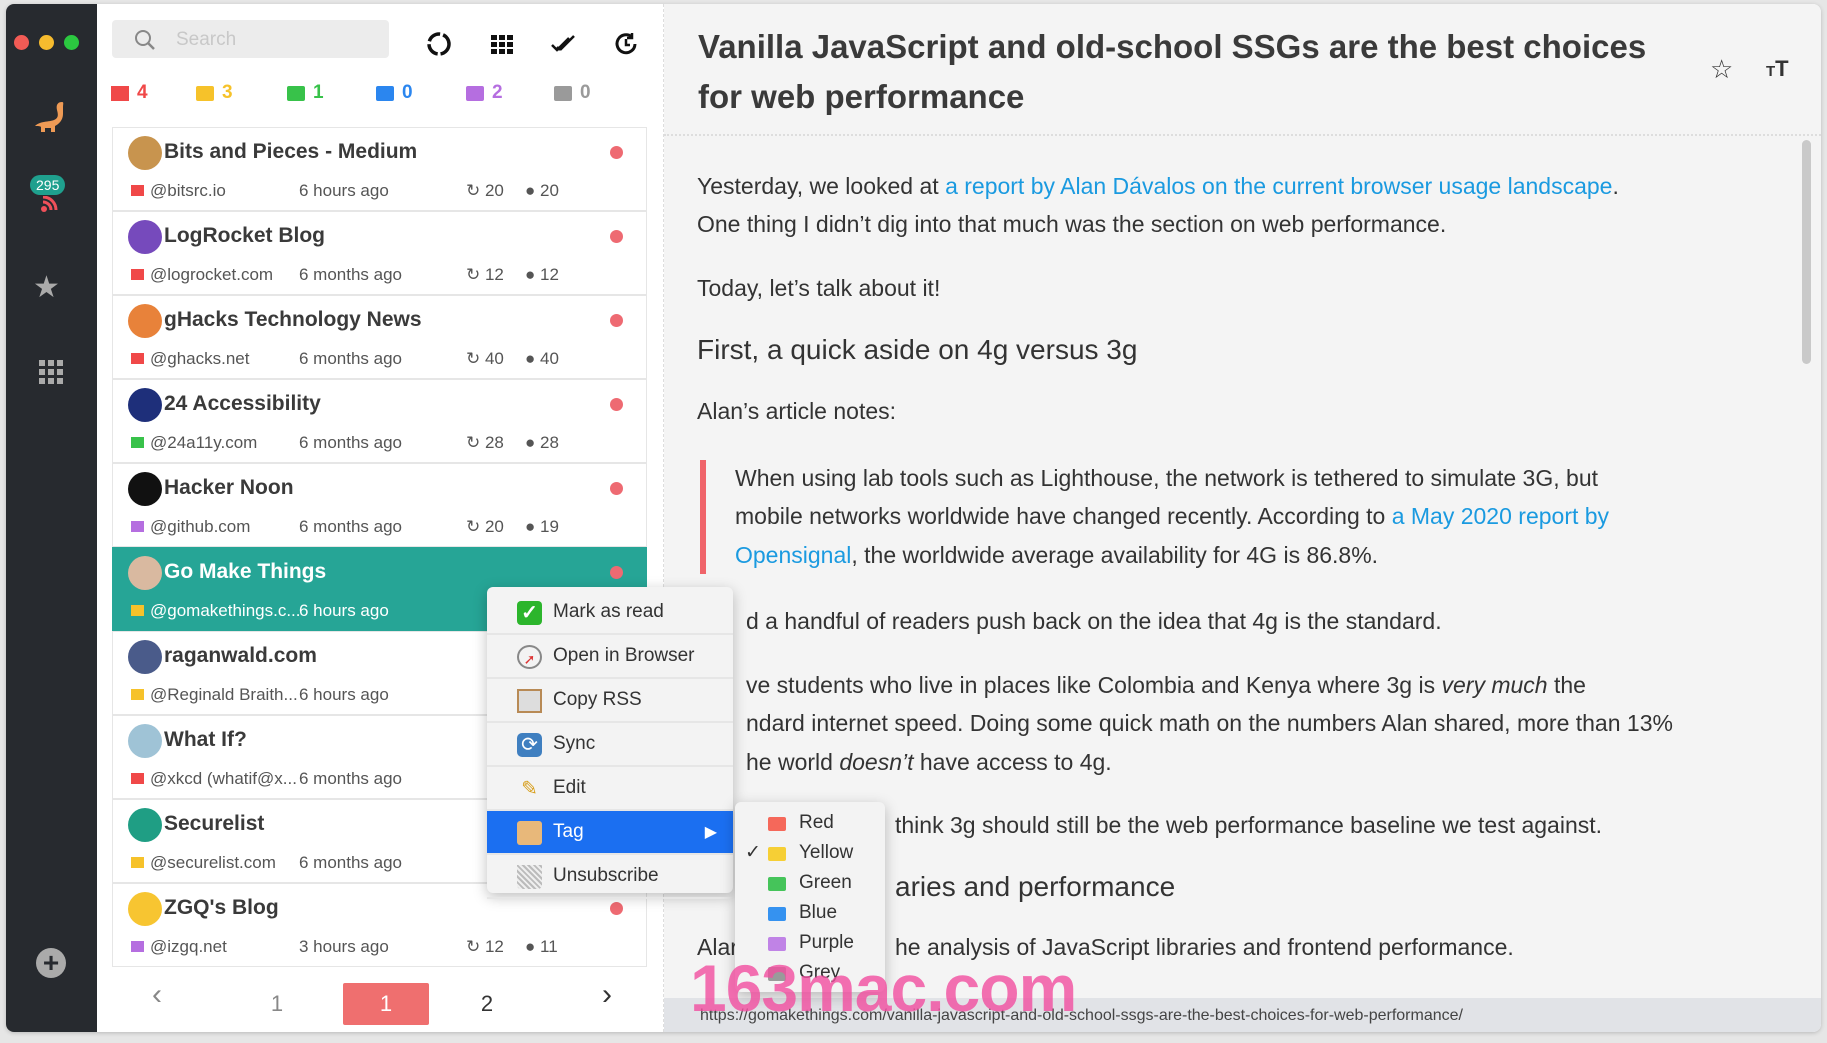 This screenshot has height=1043, width=1827. Describe the element at coordinates (810, 913) in the screenshot. I see `tag-option-blue: Blue` at that location.